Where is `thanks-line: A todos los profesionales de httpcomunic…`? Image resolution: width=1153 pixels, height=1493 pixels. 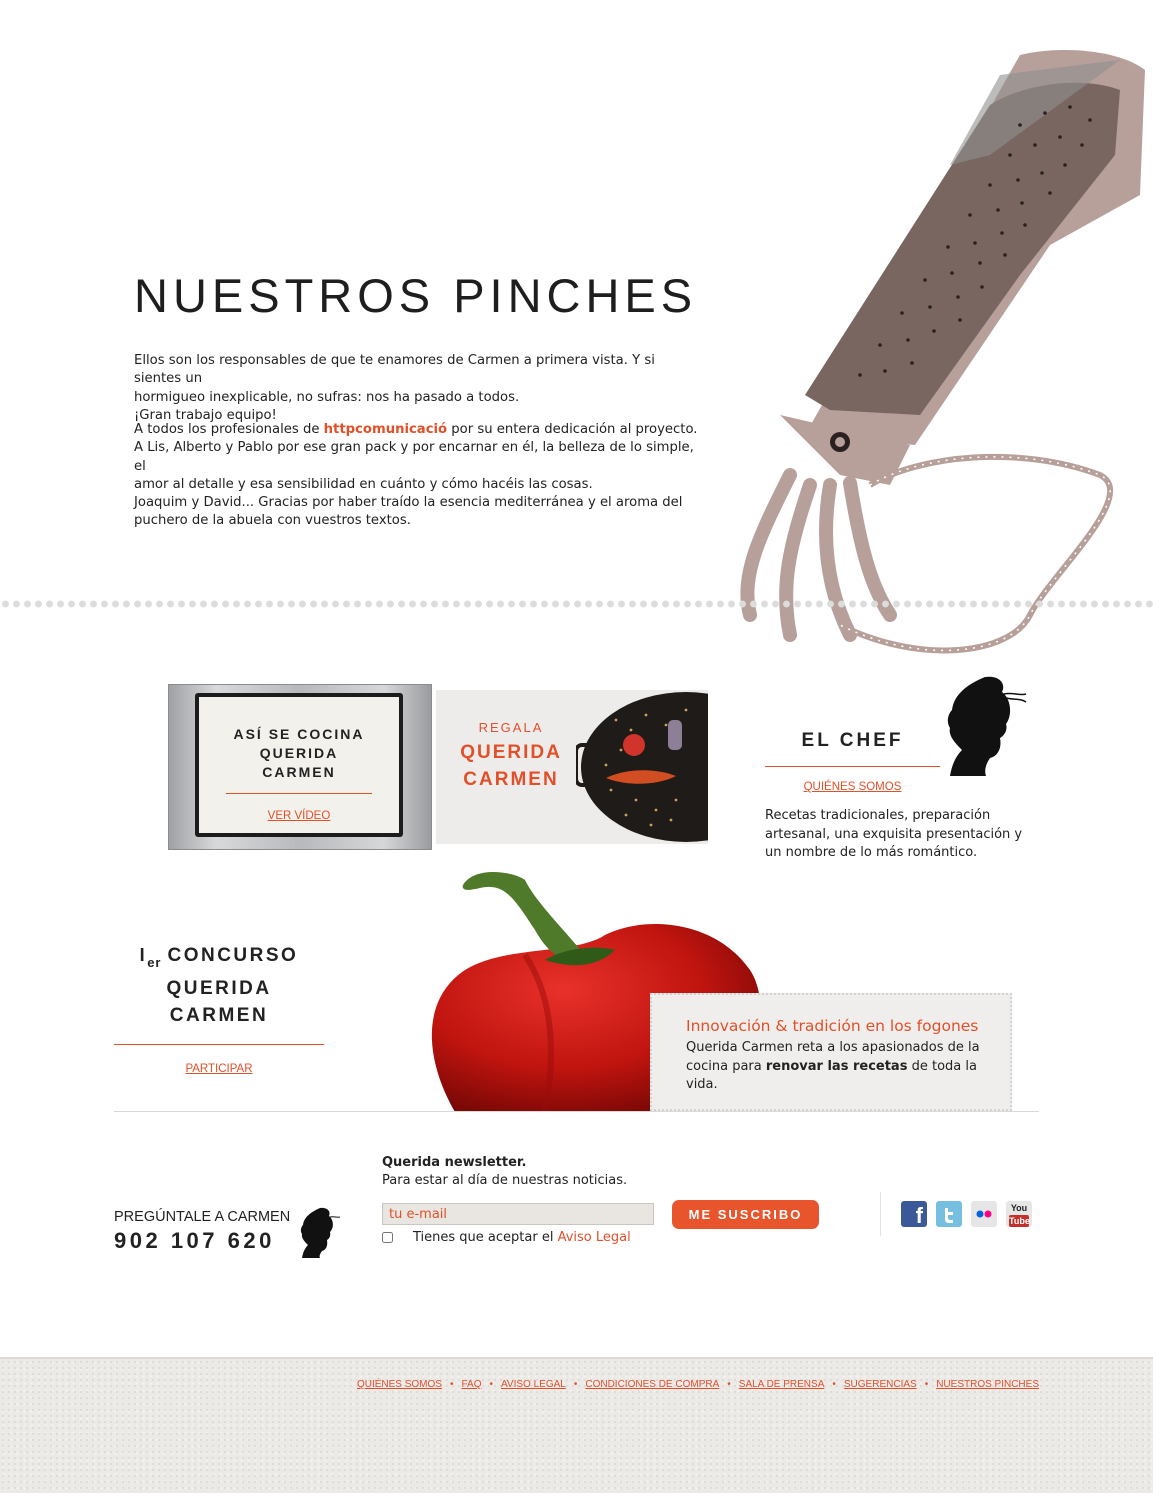
thanks-line: A todos los profesionales de httpcomunic… is located at coordinates (419, 430).